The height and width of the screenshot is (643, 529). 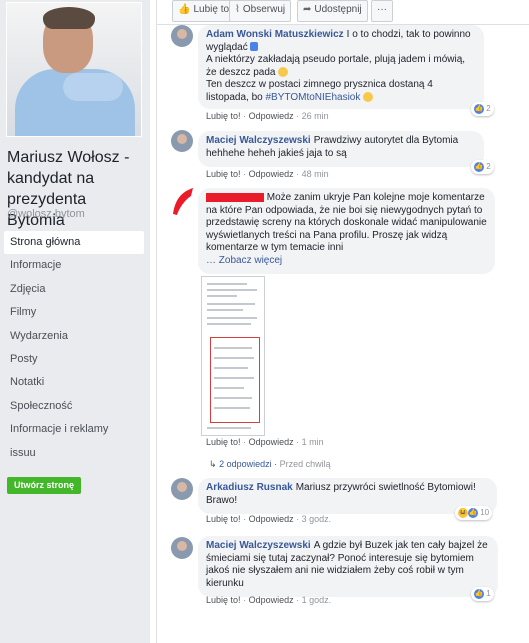 I want to click on nav-item-info-ads: Informacje i reklamy, so click(x=74, y=429).